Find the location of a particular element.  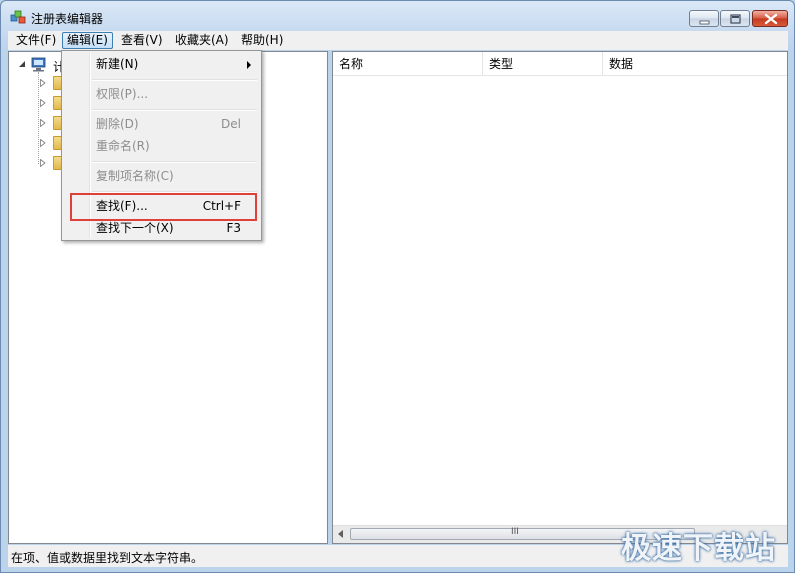

status-text: 在项、值或数据里找到文本字符串。 is located at coordinates (107, 558).